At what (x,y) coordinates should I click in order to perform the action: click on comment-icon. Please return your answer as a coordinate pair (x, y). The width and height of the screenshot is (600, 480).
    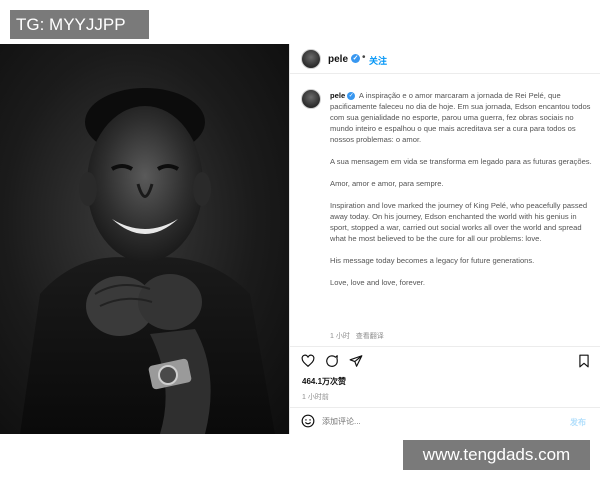
    Looking at the image, I should click on (332, 361).